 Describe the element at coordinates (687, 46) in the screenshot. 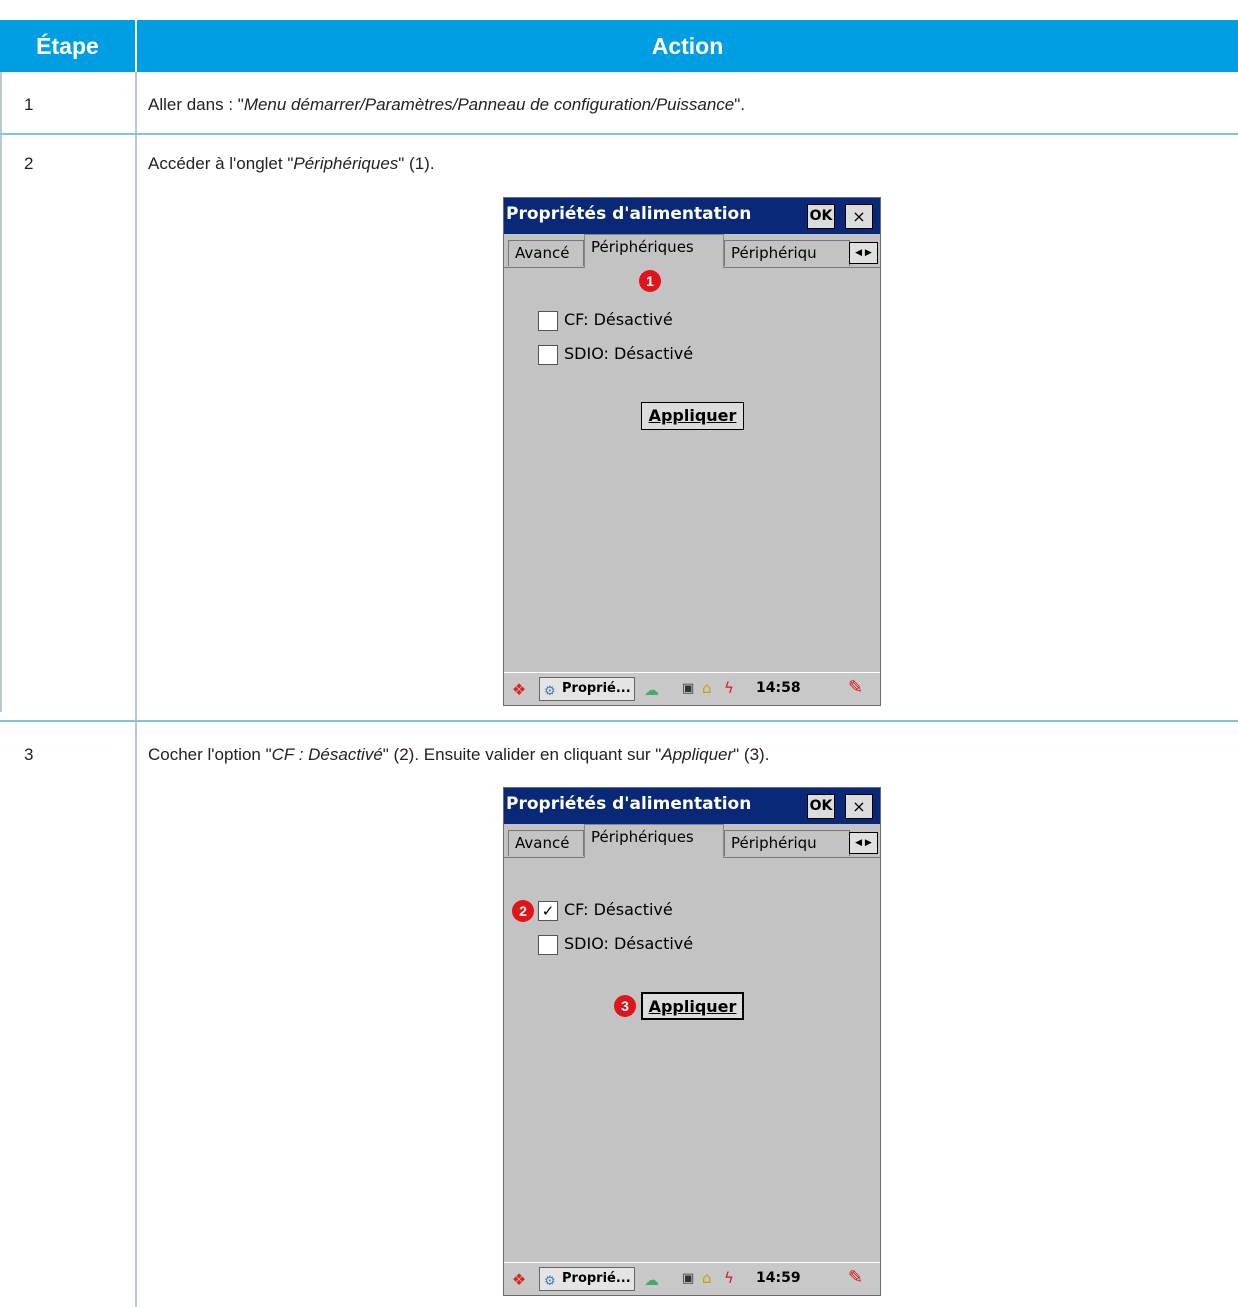

I see `header-action: Action` at that location.